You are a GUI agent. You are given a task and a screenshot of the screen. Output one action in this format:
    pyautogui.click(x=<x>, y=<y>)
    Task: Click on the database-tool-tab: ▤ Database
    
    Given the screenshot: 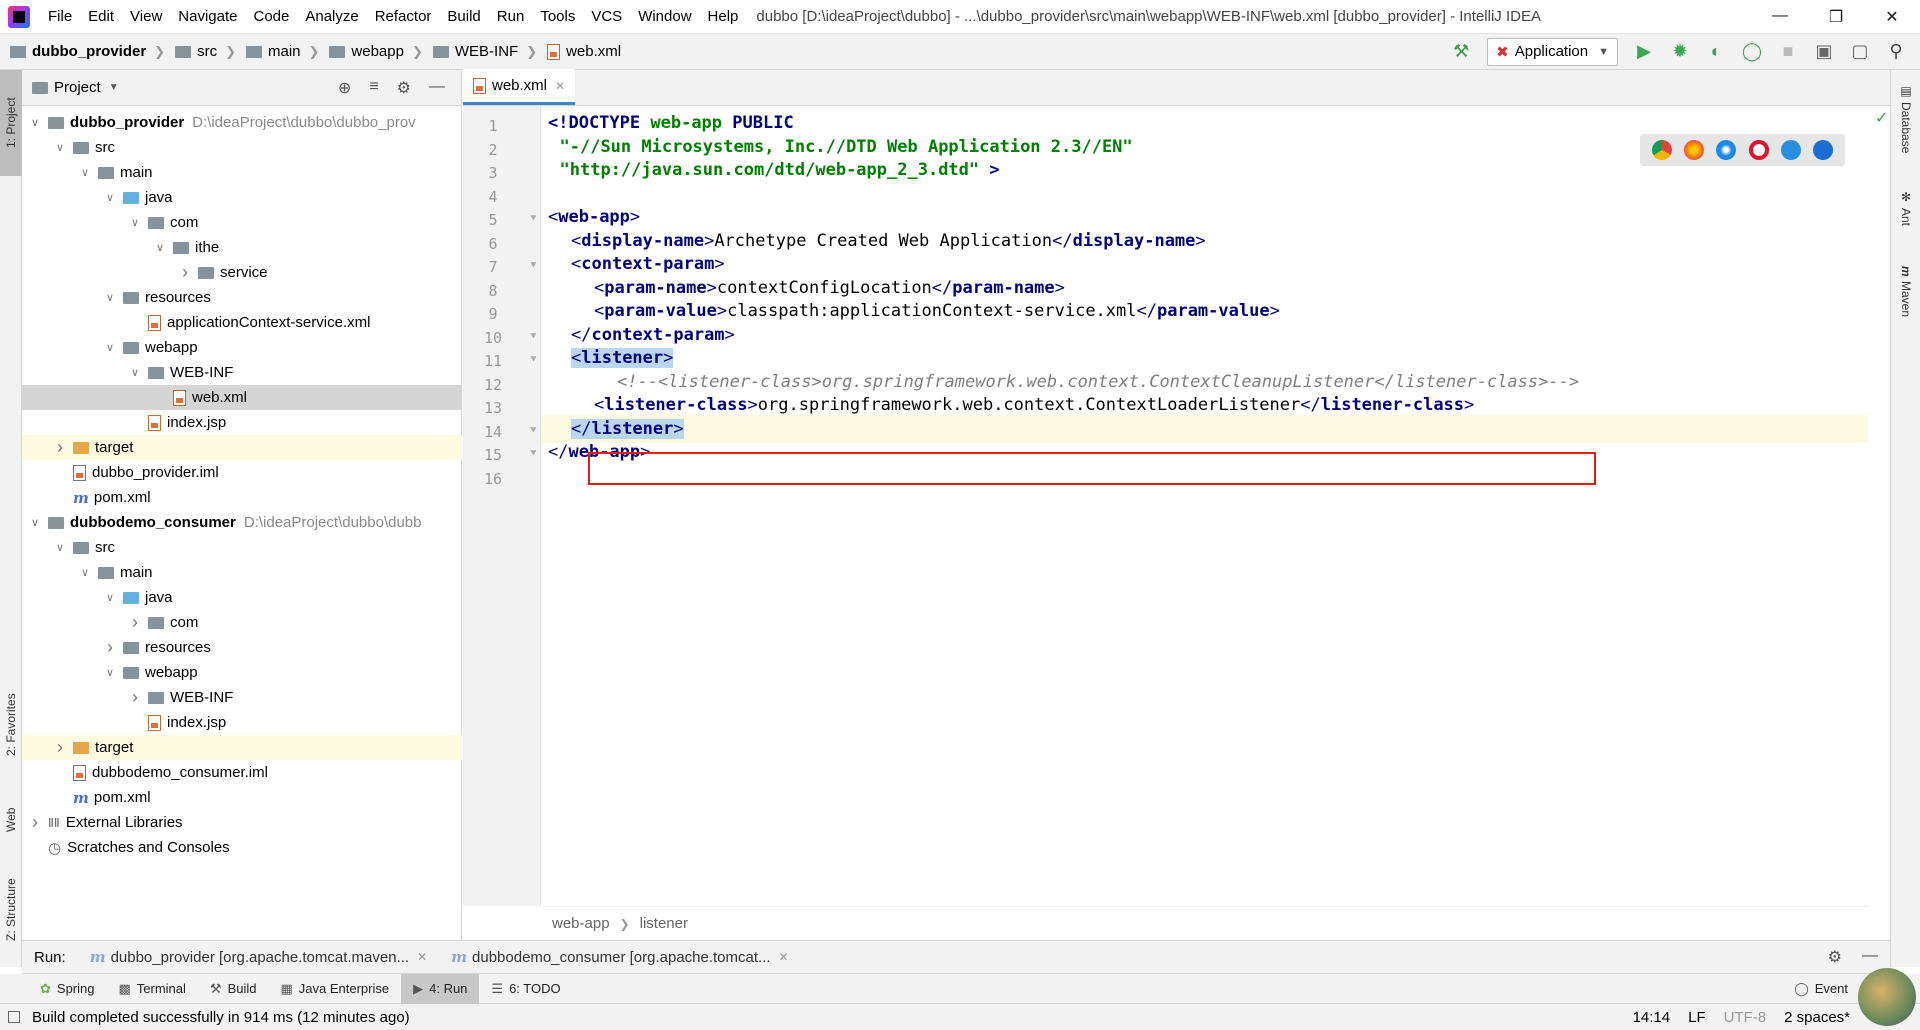 What is the action you would take?
    pyautogui.click(x=1905, y=134)
    